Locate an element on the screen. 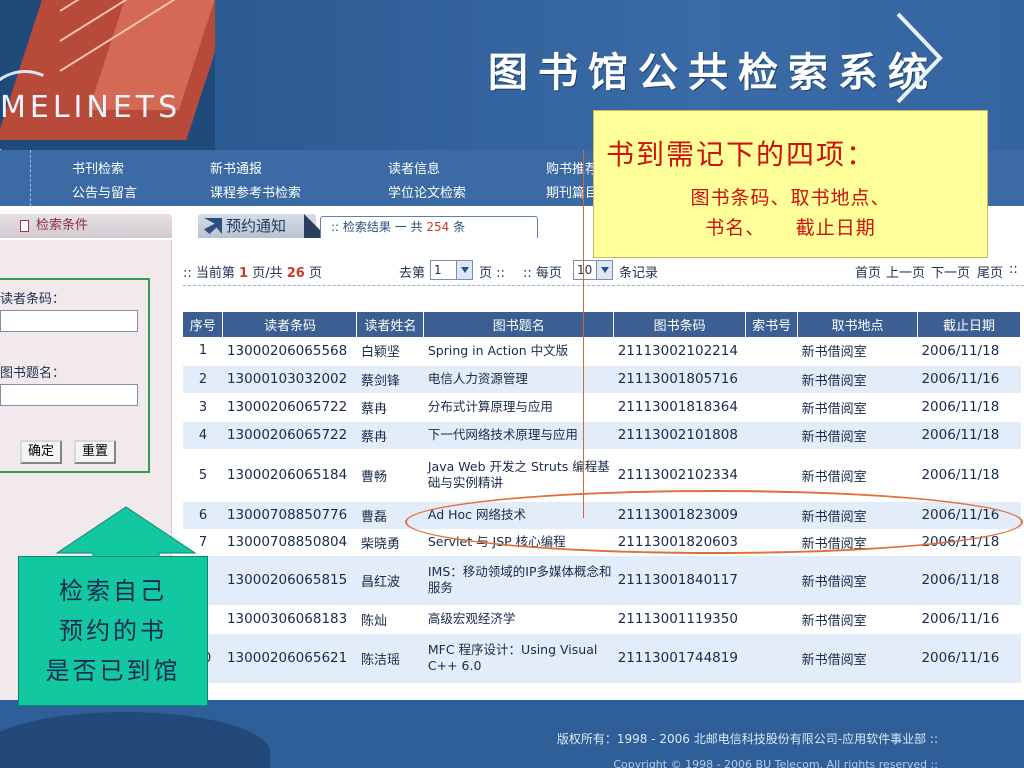 This screenshot has width=1024, height=768. nav-item-purchase-recommend: 购书推荐 is located at coordinates (572, 167).